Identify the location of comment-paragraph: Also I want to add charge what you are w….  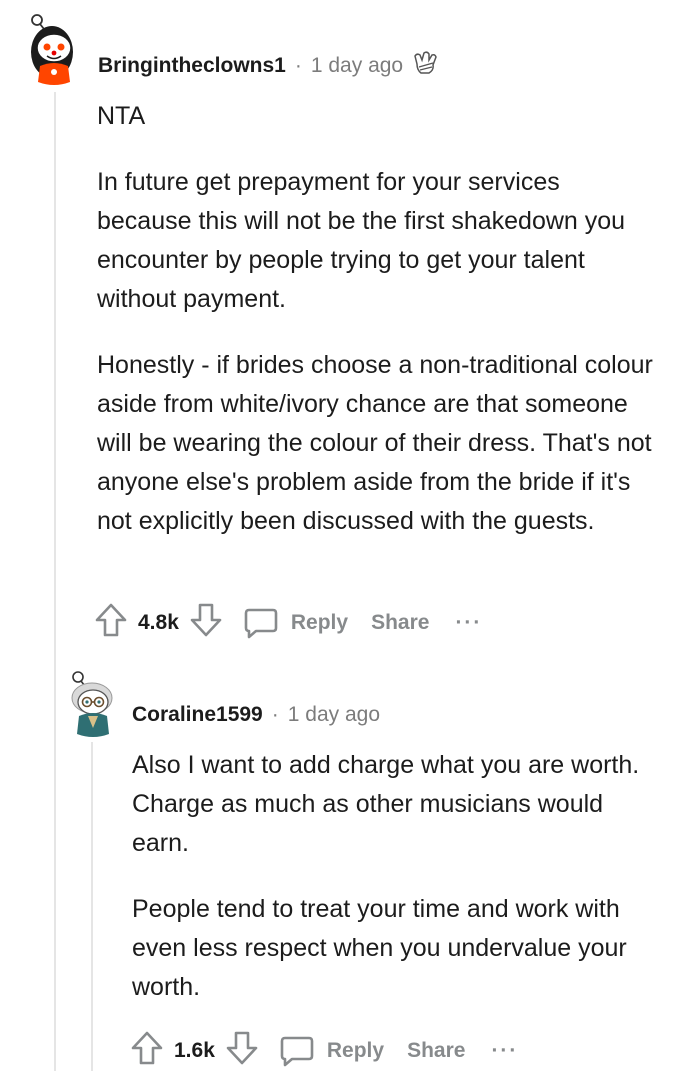
(386, 804).